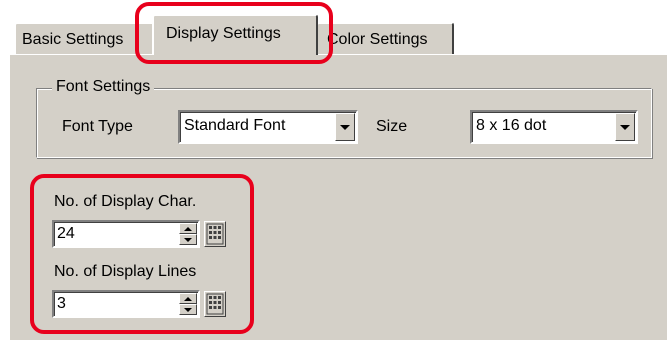 This screenshot has height=340, width=668. What do you see at coordinates (103, 87) in the screenshot?
I see `font-settings-title: Font Settings` at bounding box center [103, 87].